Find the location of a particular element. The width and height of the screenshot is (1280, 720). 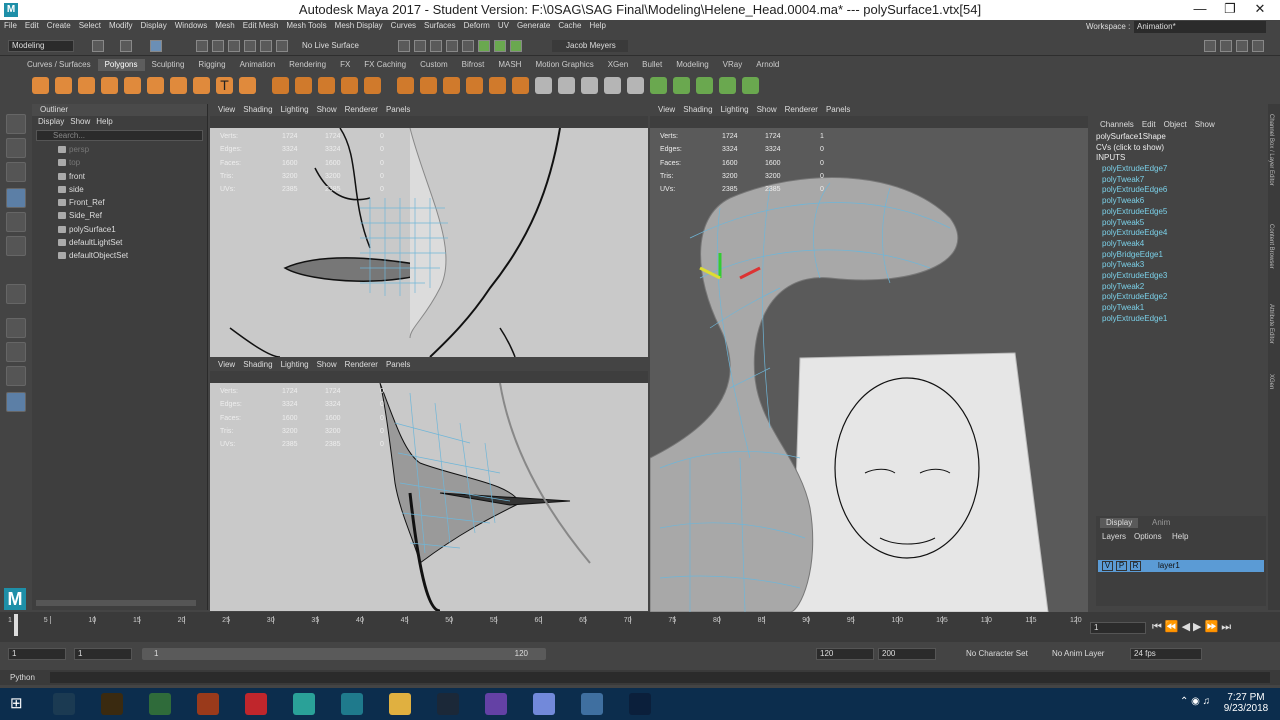

separate-icon is located at coordinates (303, 85).